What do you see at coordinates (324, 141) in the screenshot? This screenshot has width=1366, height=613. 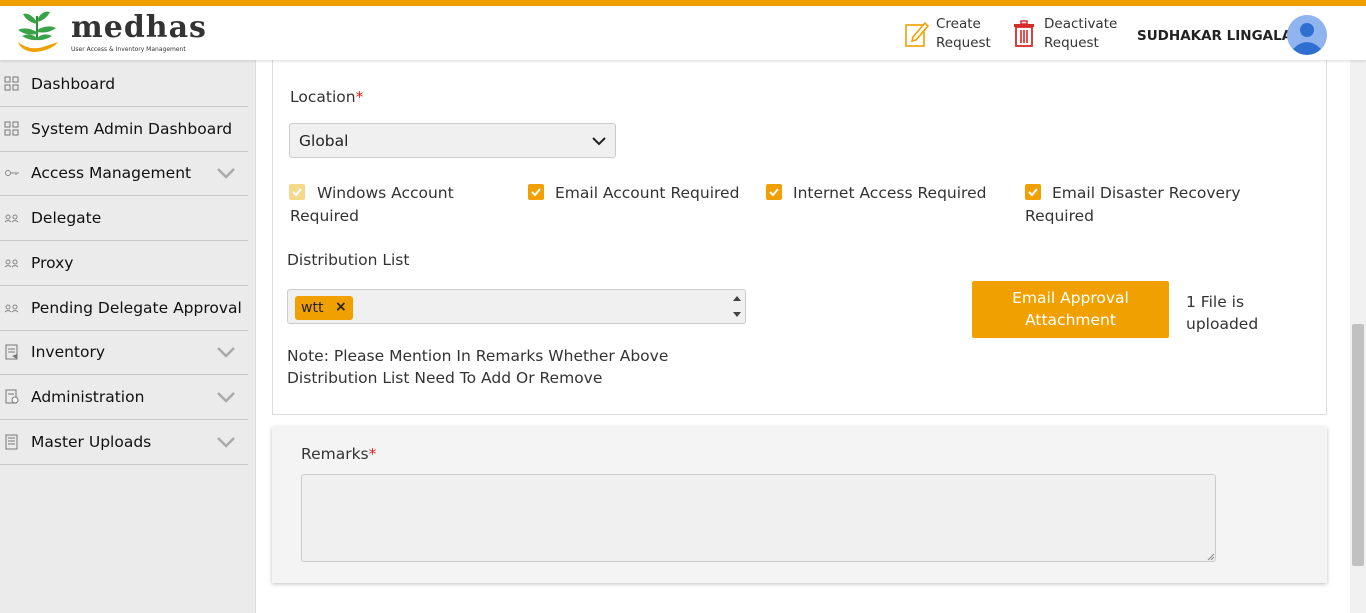 I see `location-select-value: Global` at bounding box center [324, 141].